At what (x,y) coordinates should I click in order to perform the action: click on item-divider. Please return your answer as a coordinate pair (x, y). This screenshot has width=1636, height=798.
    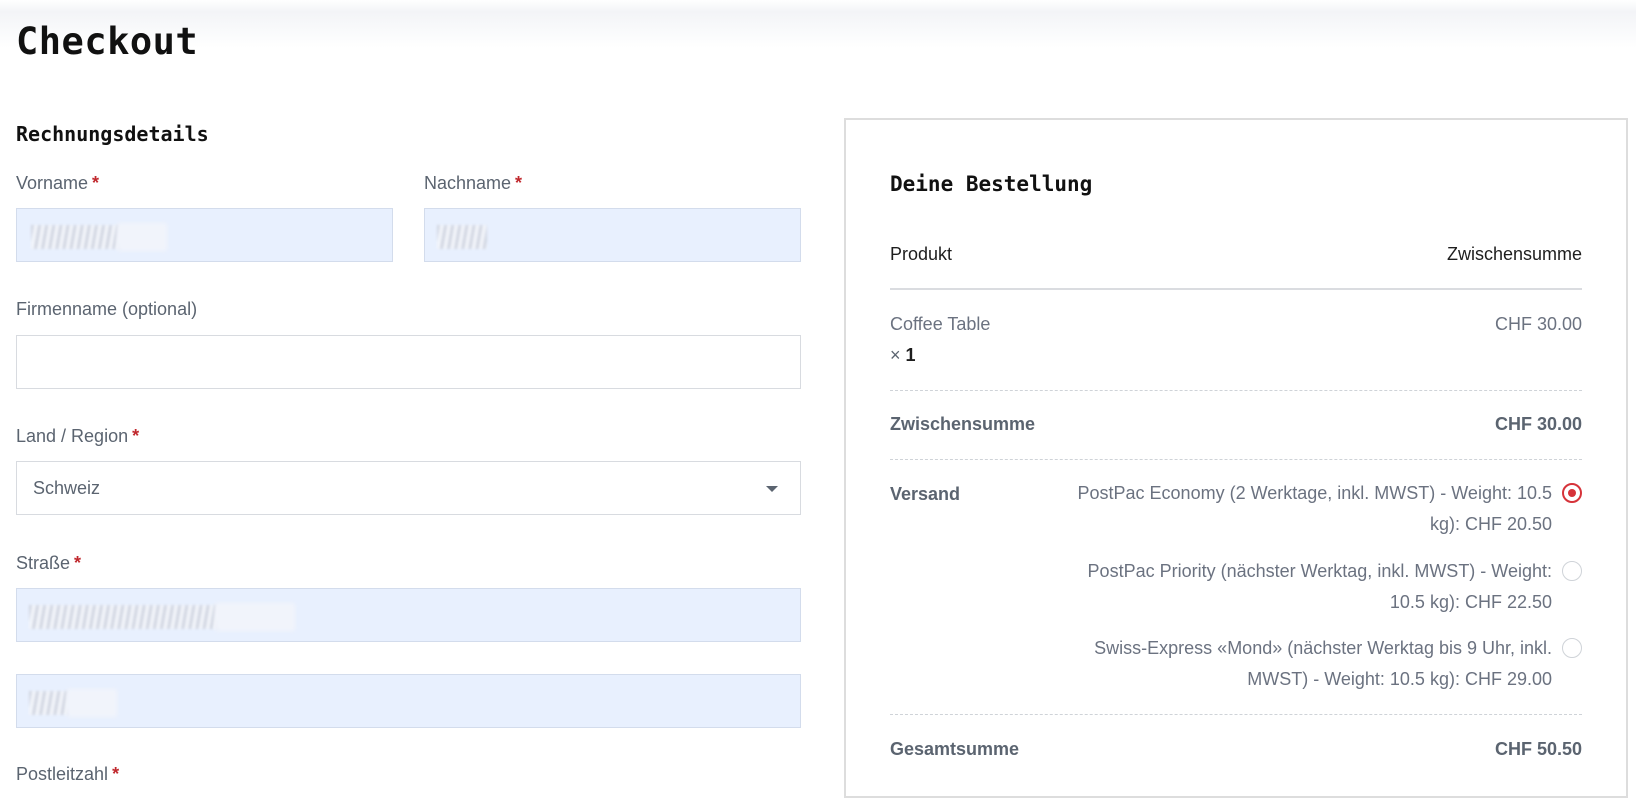
    Looking at the image, I should click on (1236, 390).